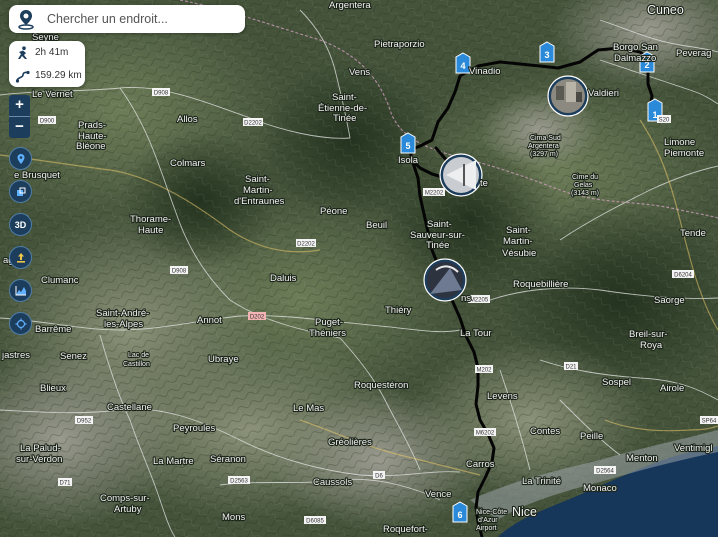  What do you see at coordinates (491, 512) in the screenshot?
I see `svg-text: Nice-Côte` at bounding box center [491, 512].